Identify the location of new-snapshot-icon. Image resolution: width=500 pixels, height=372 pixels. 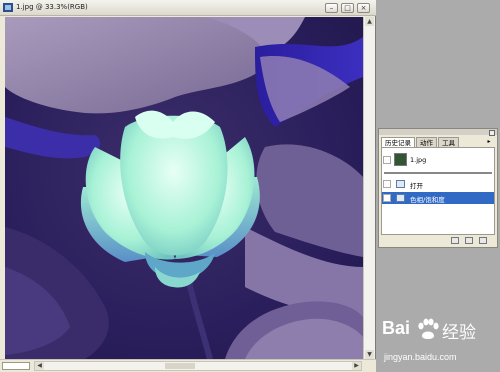
(469, 240).